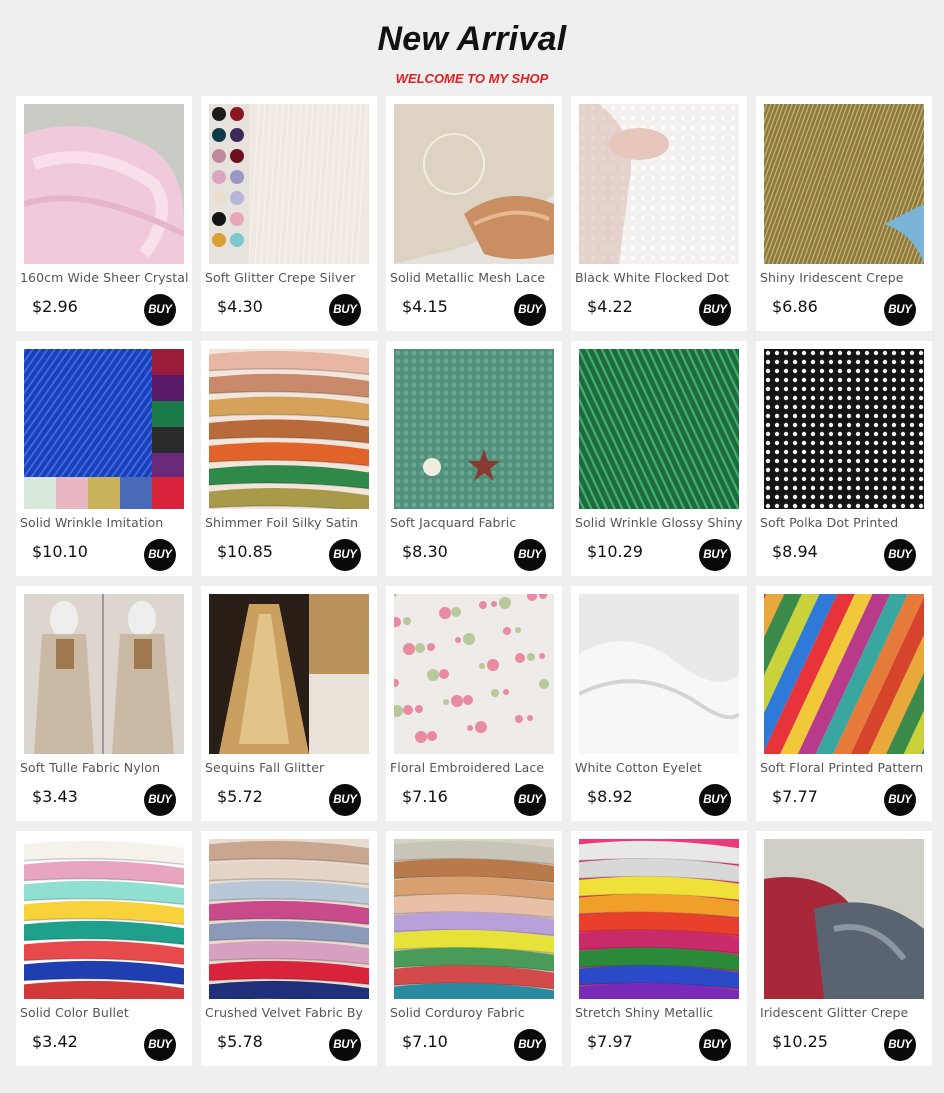  I want to click on product-card: Shiny Iridescent Crepe $6.86 BUY, so click(844, 213).